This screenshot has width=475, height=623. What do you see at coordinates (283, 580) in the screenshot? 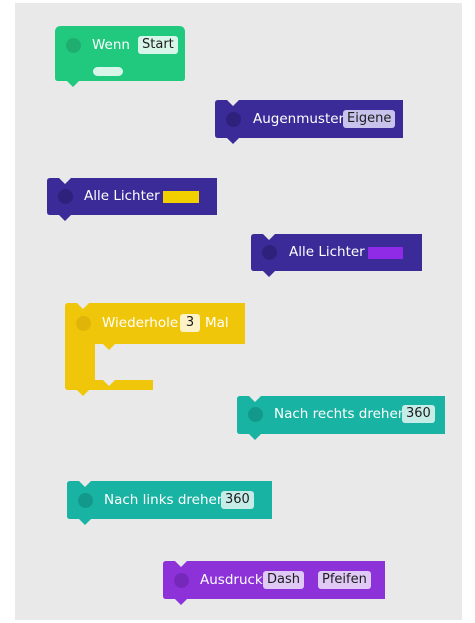
I see `character-select: Dash` at bounding box center [283, 580].